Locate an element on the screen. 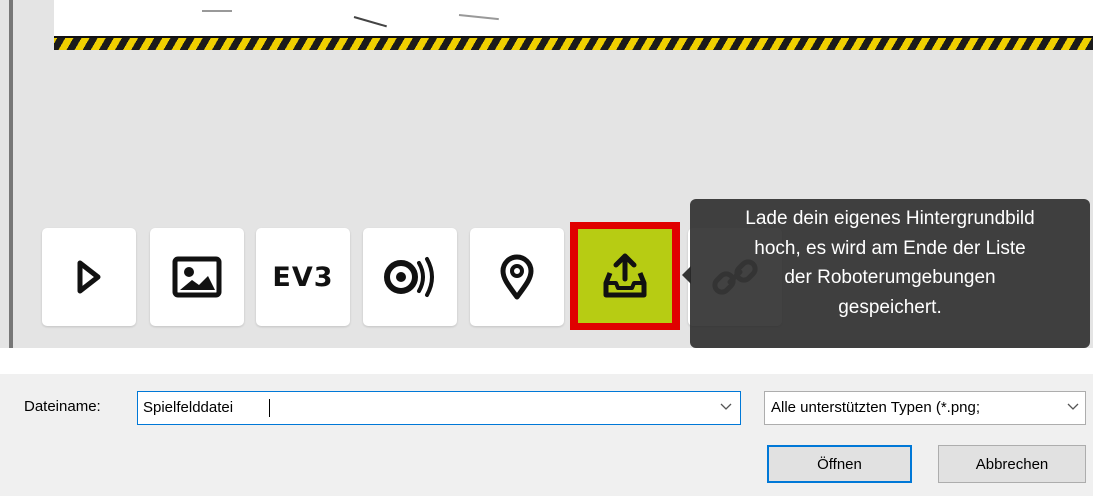 The image size is (1093, 496). sound-sensor-icon is located at coordinates (409, 277).